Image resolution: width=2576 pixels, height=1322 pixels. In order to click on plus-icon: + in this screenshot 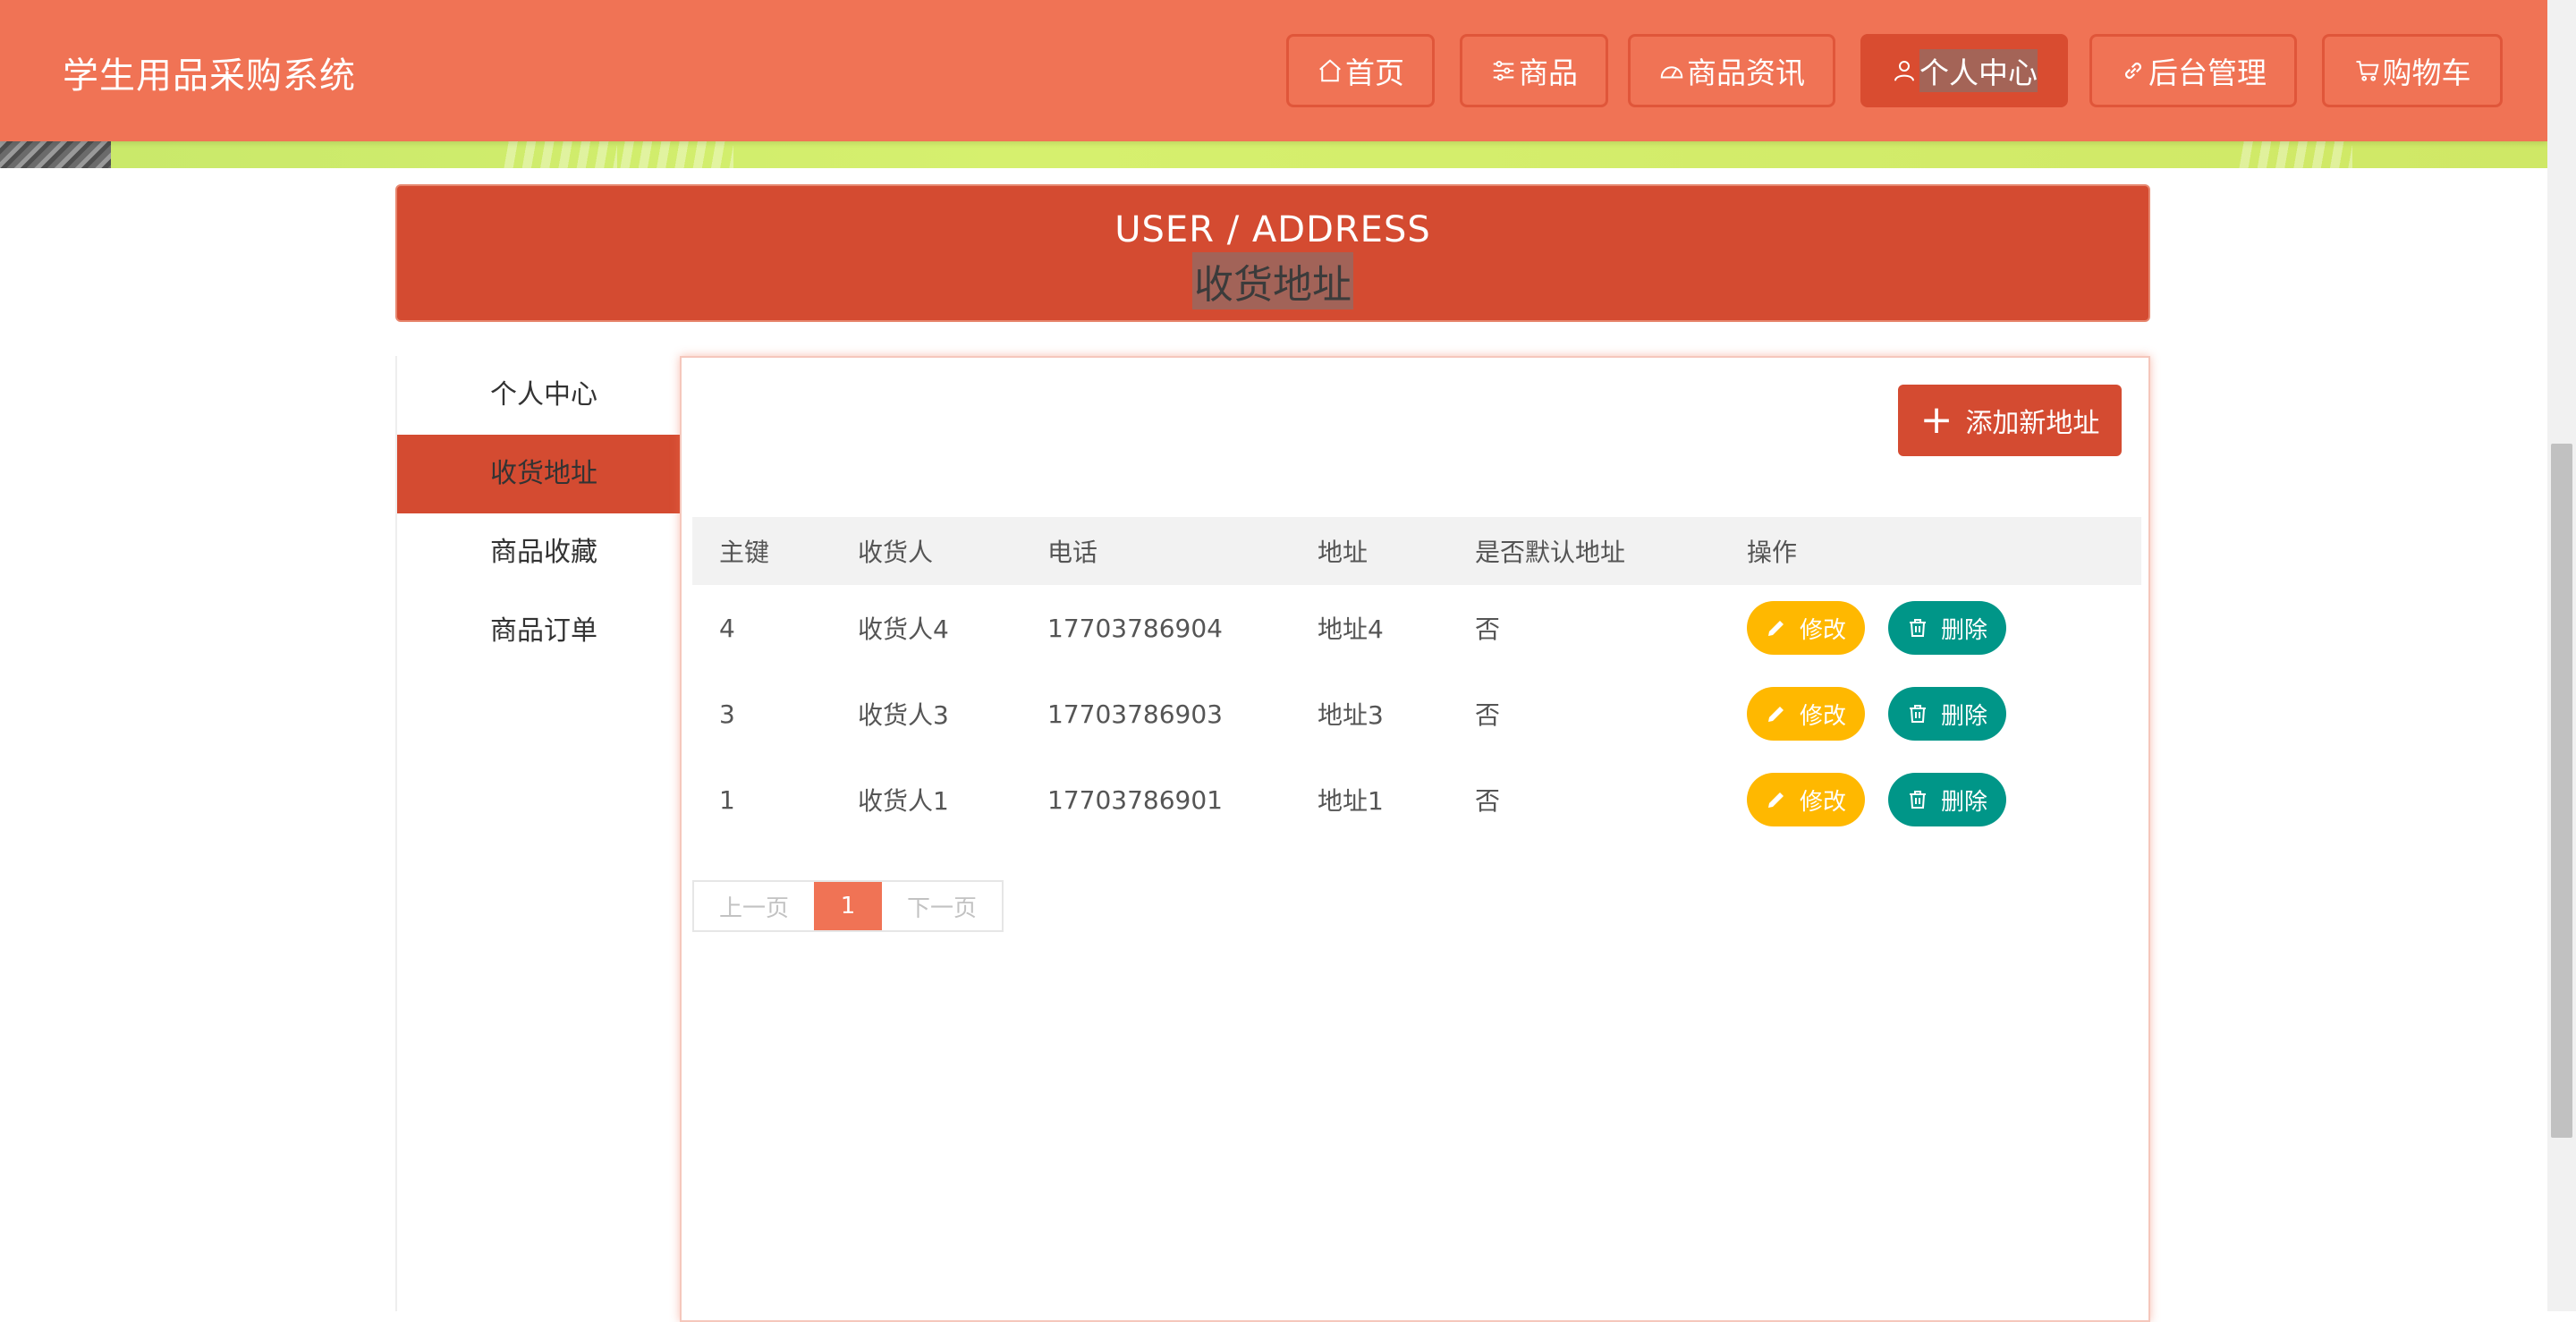, I will do `click(1936, 420)`.